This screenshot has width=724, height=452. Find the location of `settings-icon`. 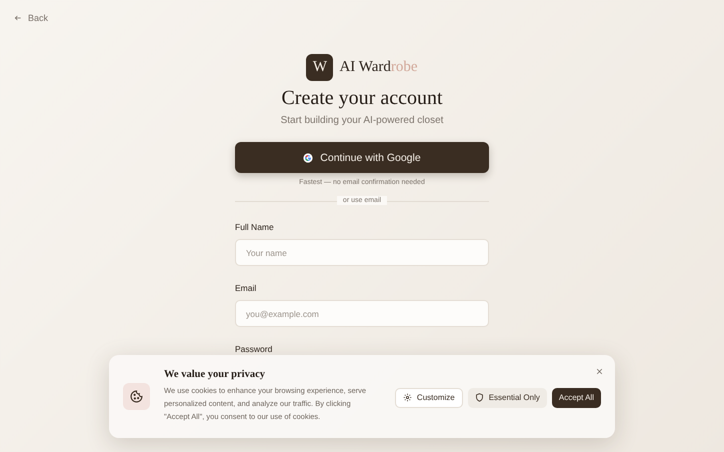

settings-icon is located at coordinates (407, 397).